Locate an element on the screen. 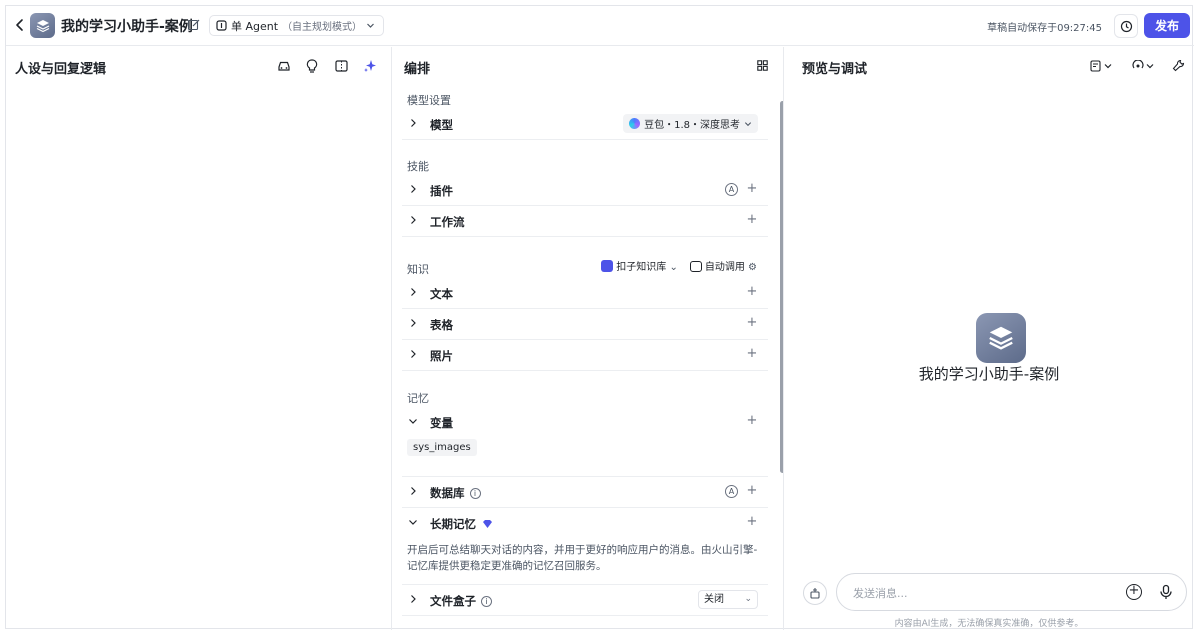  variable-divider is located at coordinates (585, 461).